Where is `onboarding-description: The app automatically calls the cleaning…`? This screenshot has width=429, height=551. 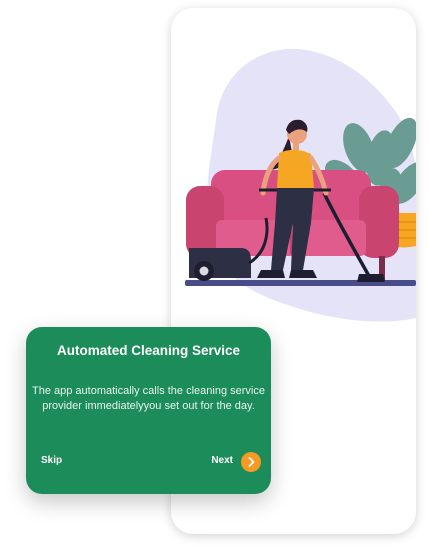
onboarding-description: The app automatically calls the cleaning… is located at coordinates (148, 398).